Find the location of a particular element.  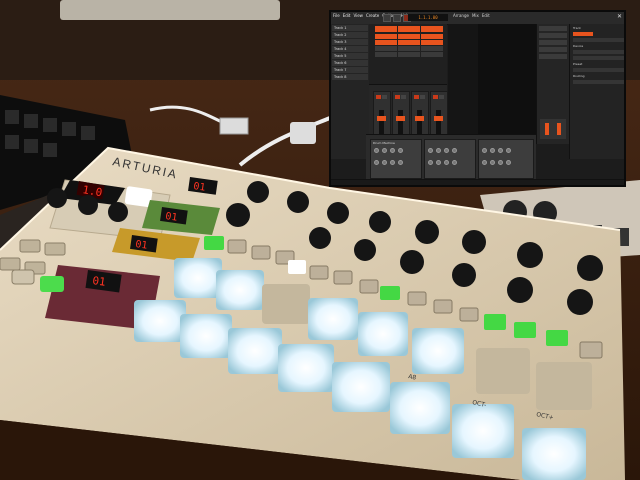

meter-bar is located at coordinates (559, 129).